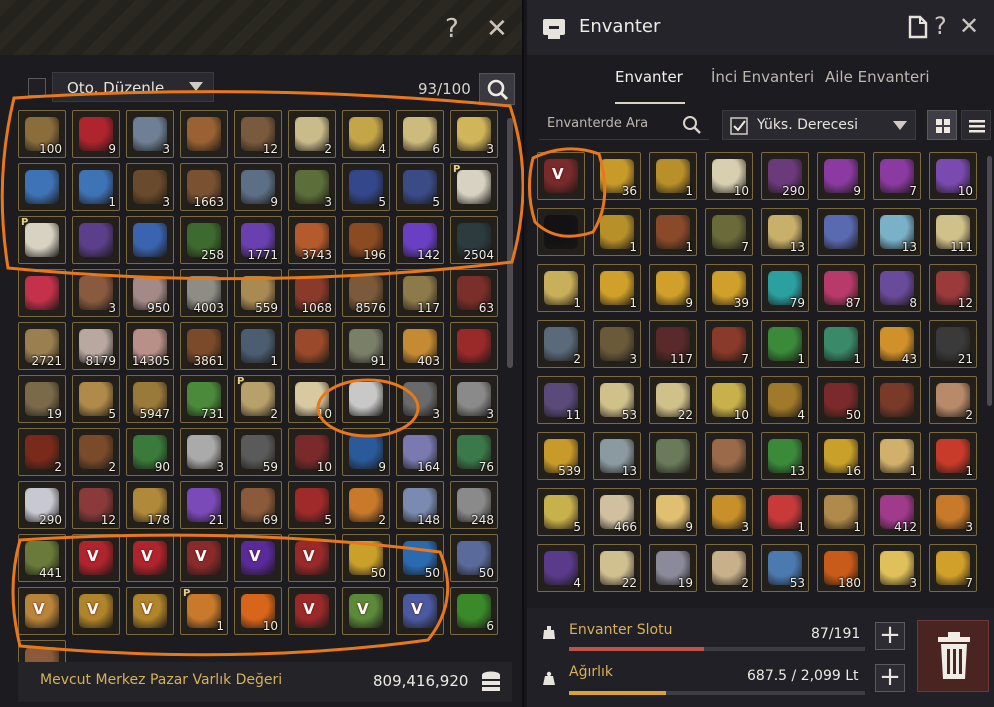 This screenshot has height=707, width=994. What do you see at coordinates (913, 583) in the screenshot?
I see `item-count: 3` at bounding box center [913, 583].